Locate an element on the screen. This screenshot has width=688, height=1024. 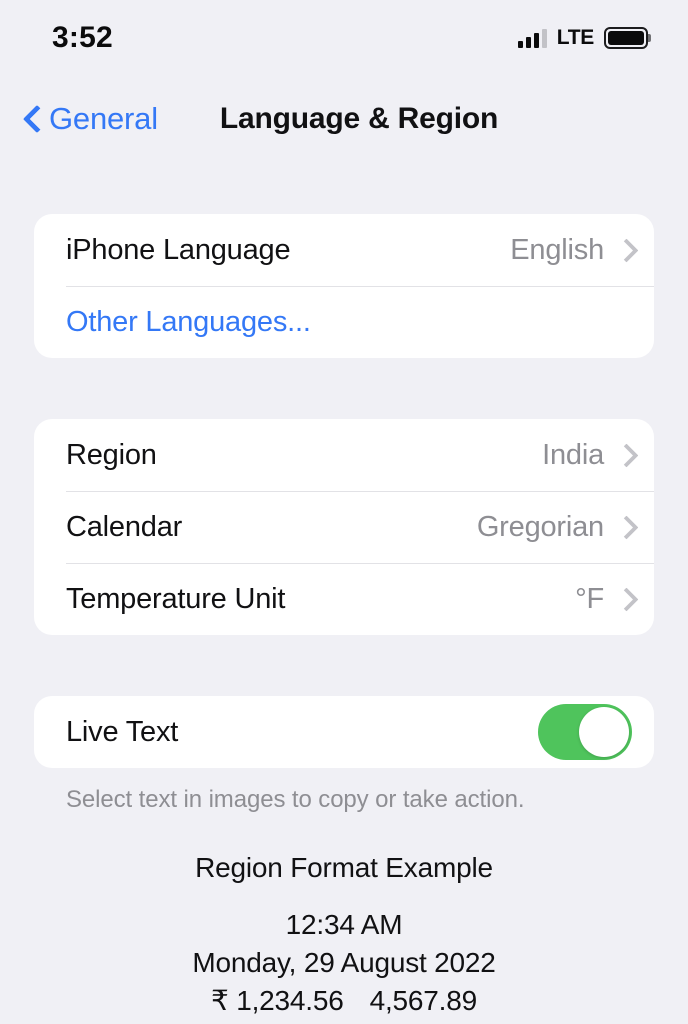
network-type-label: LTE is located at coordinates (575, 37).